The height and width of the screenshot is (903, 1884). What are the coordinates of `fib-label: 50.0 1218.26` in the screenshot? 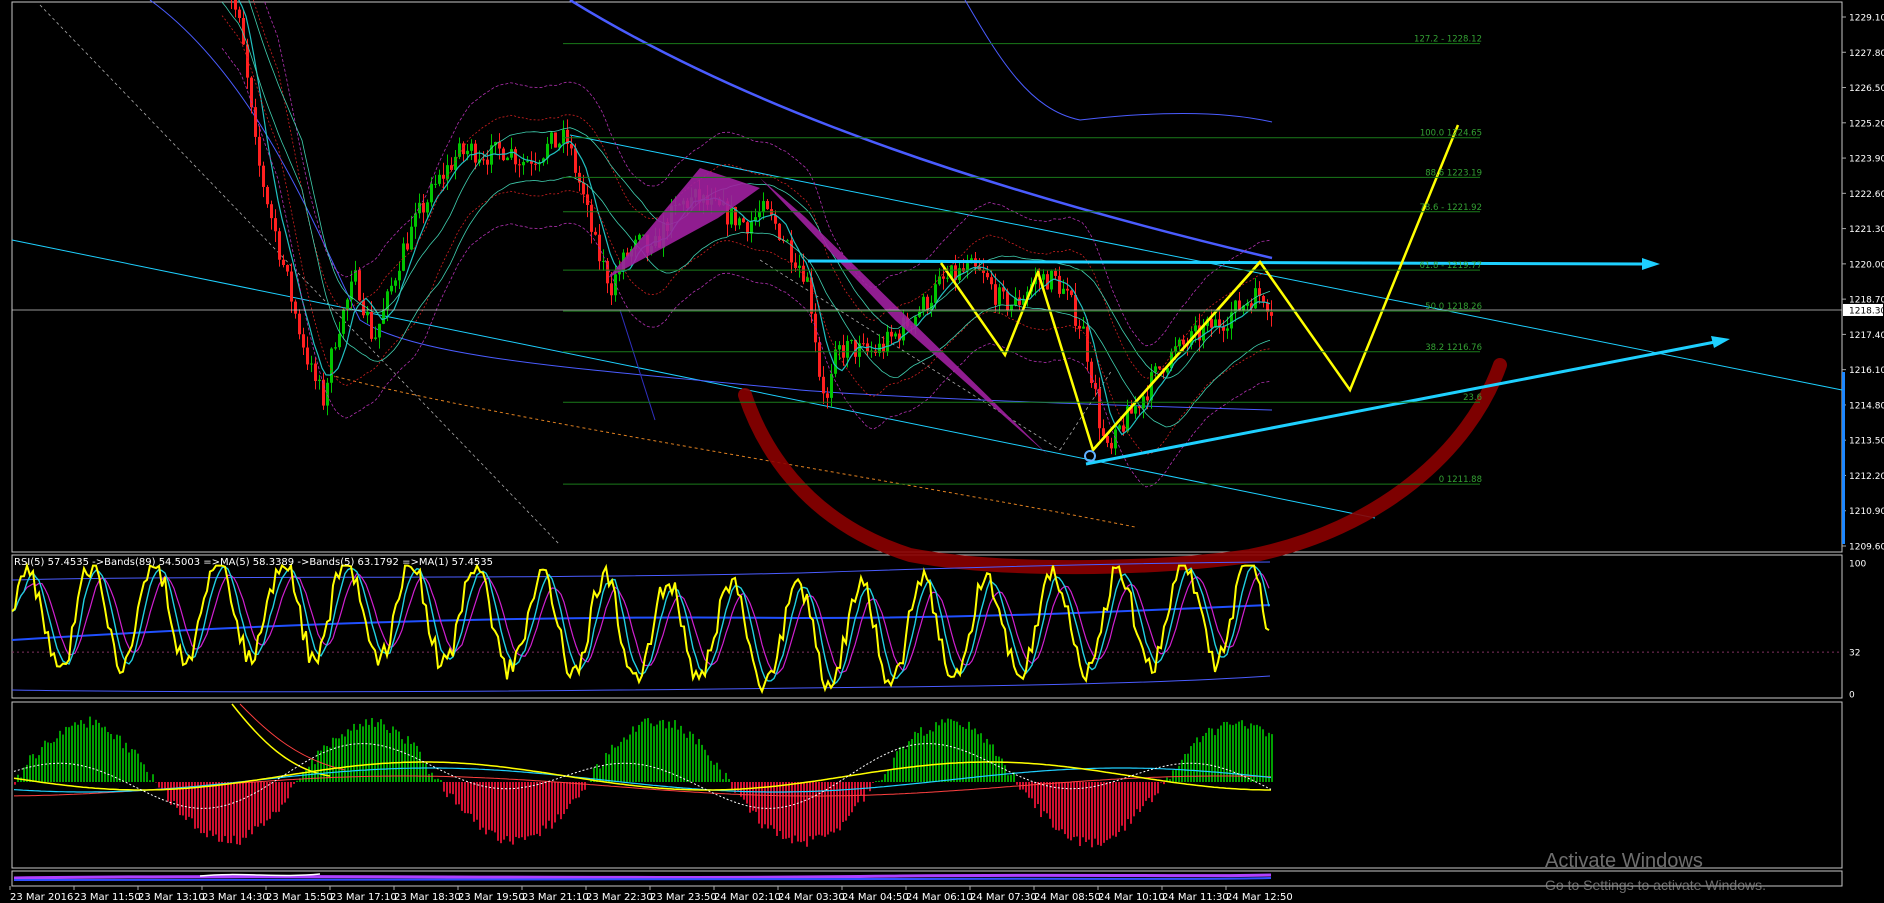 It's located at (1453, 307).